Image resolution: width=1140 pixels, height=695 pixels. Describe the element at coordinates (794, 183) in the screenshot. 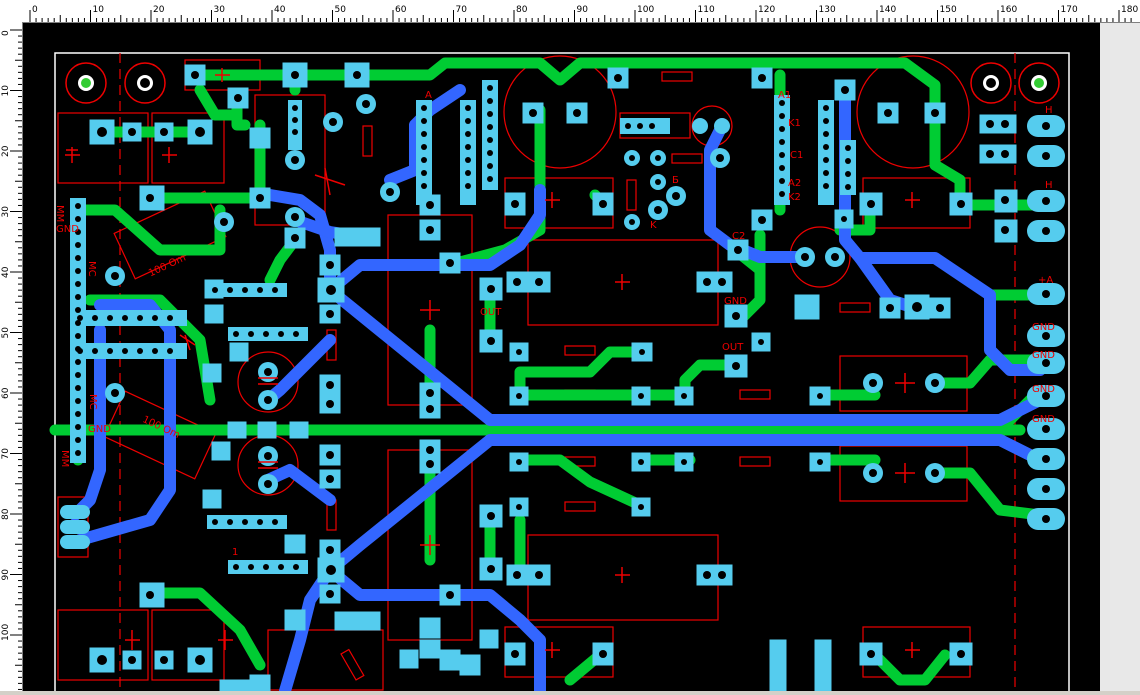

I see `label-a2: A2` at that location.